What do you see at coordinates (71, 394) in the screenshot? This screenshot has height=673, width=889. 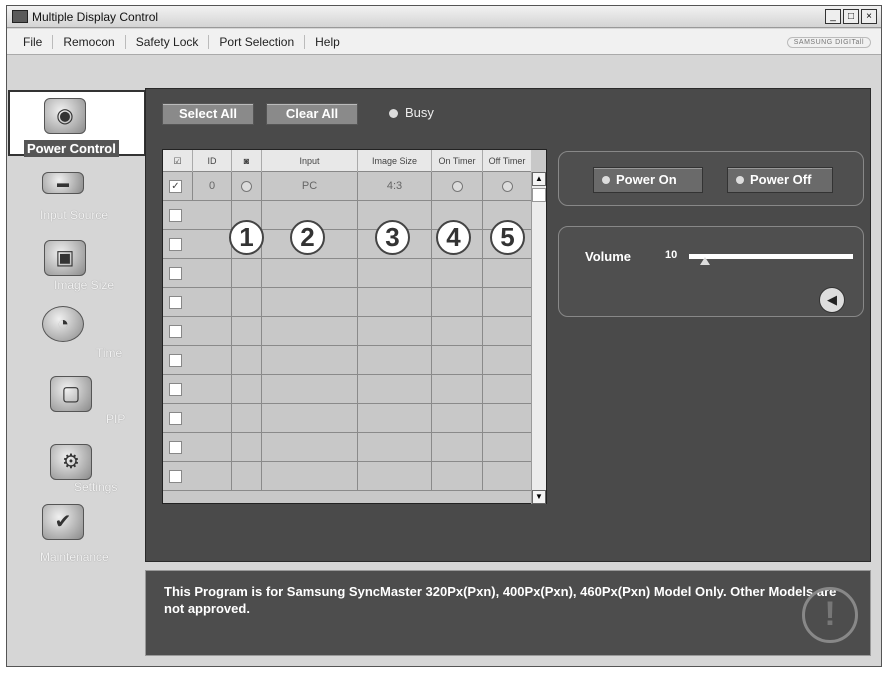 I see `pip-icon: ▢` at bounding box center [71, 394].